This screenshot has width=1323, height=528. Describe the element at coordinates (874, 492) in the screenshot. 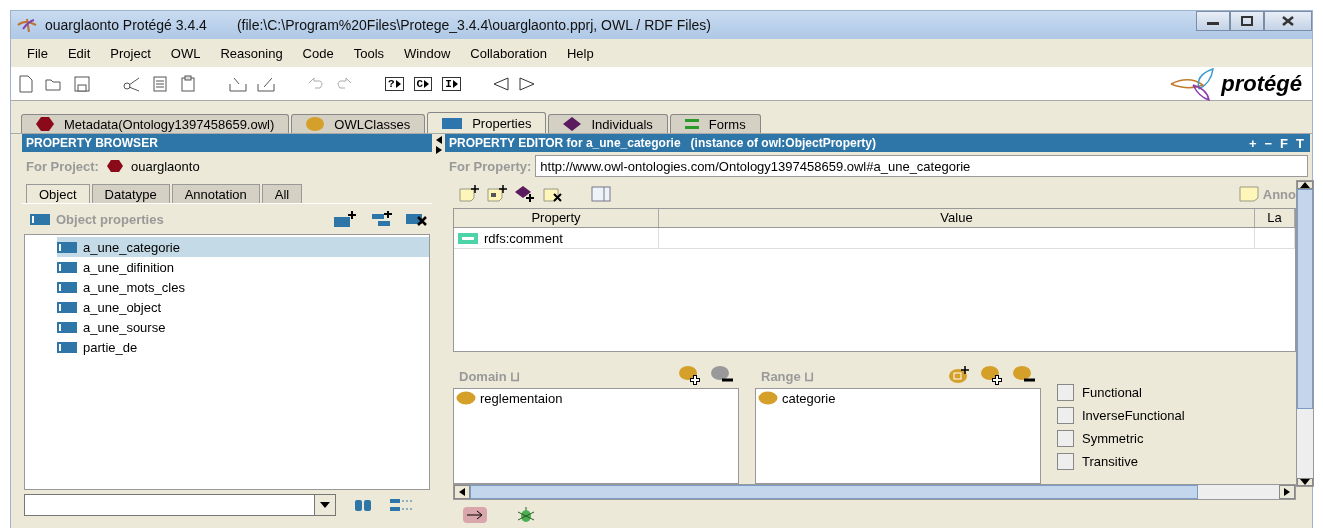

I see `horizontal-scrollbar` at that location.